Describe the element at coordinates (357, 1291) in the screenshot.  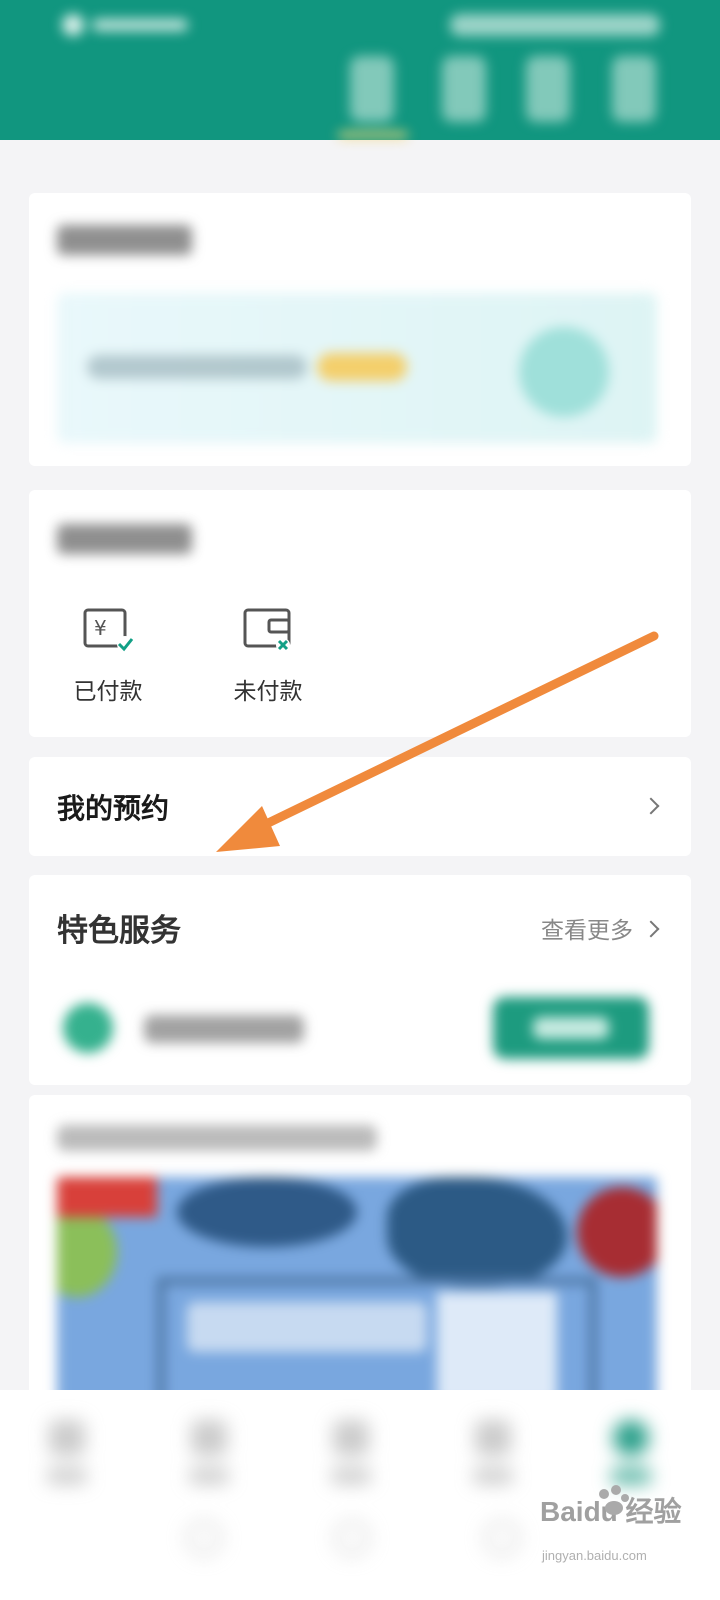
I see `promo-banner-image` at that location.